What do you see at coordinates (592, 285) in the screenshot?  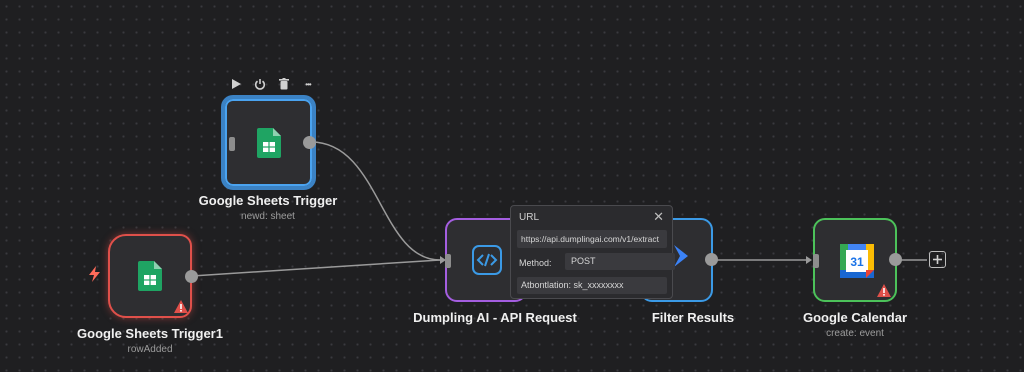 I see `auth-field: Atbontlation: sk_xxxxxxxx` at bounding box center [592, 285].